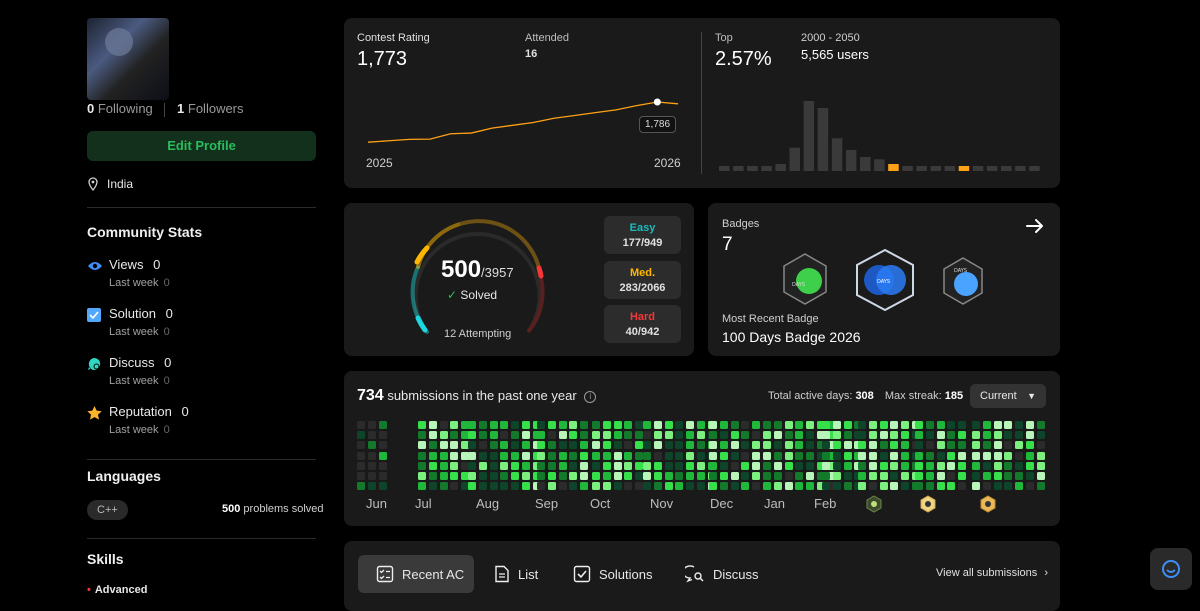  I want to click on chat-assistant-button, so click(1171, 569).